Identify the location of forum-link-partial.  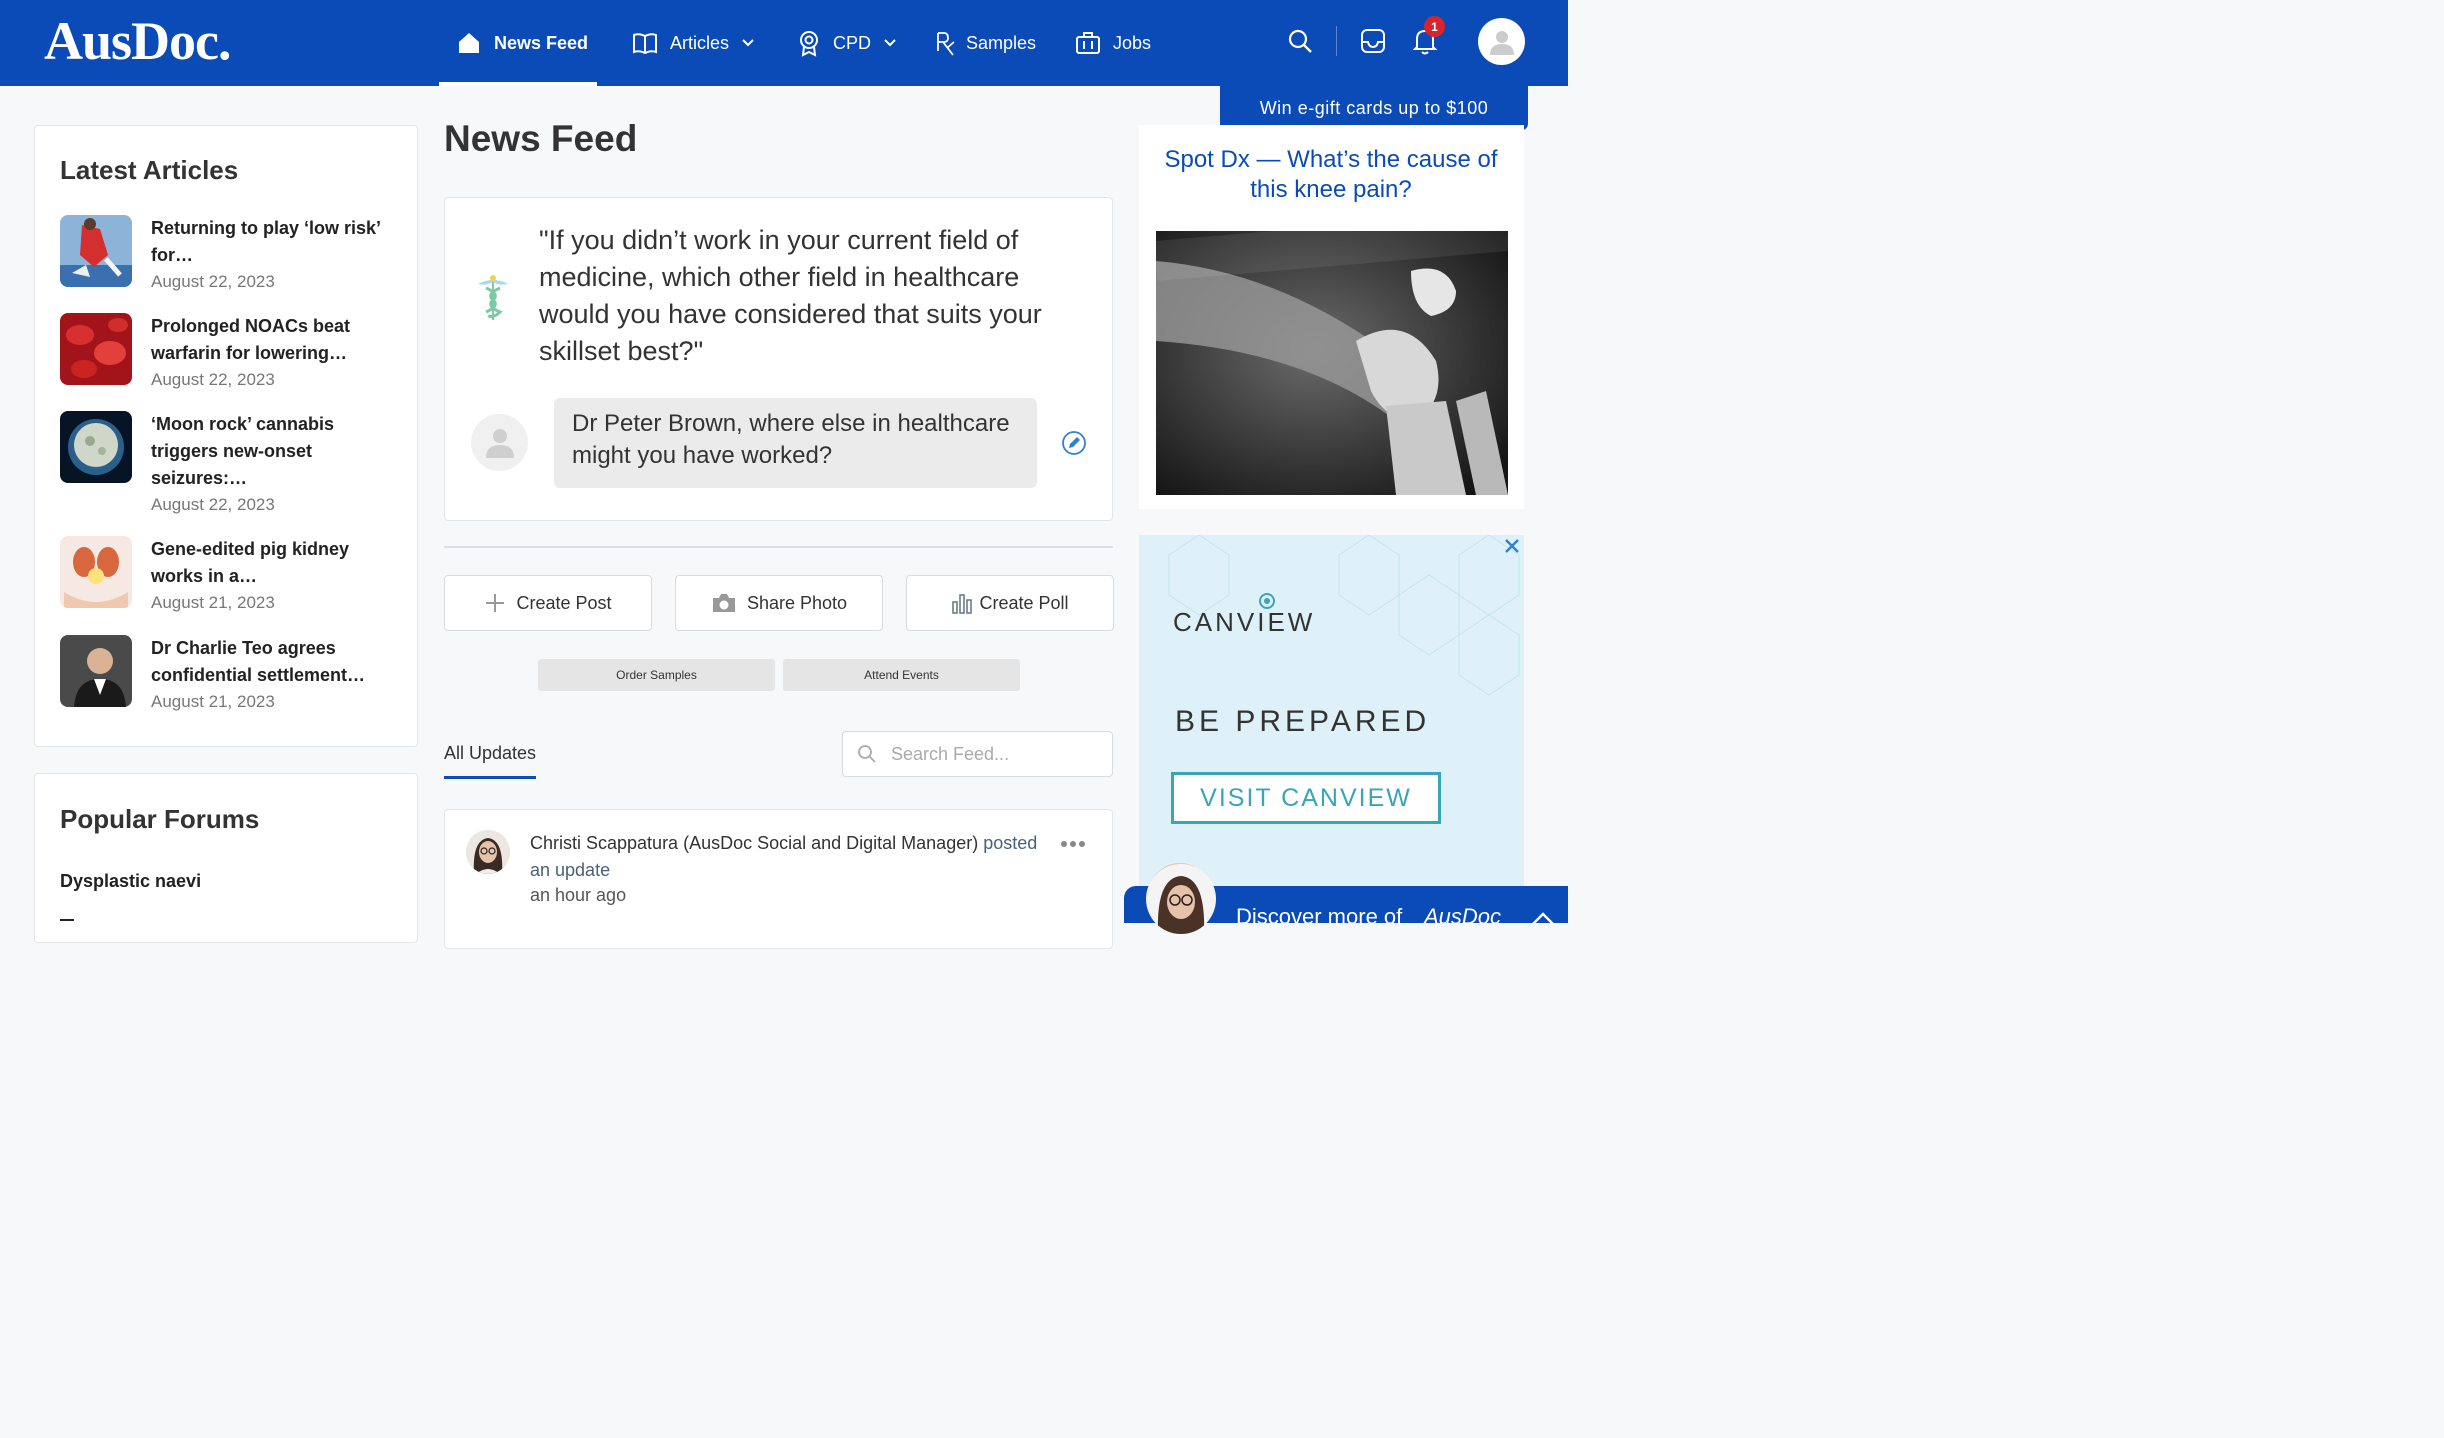
(69, 918).